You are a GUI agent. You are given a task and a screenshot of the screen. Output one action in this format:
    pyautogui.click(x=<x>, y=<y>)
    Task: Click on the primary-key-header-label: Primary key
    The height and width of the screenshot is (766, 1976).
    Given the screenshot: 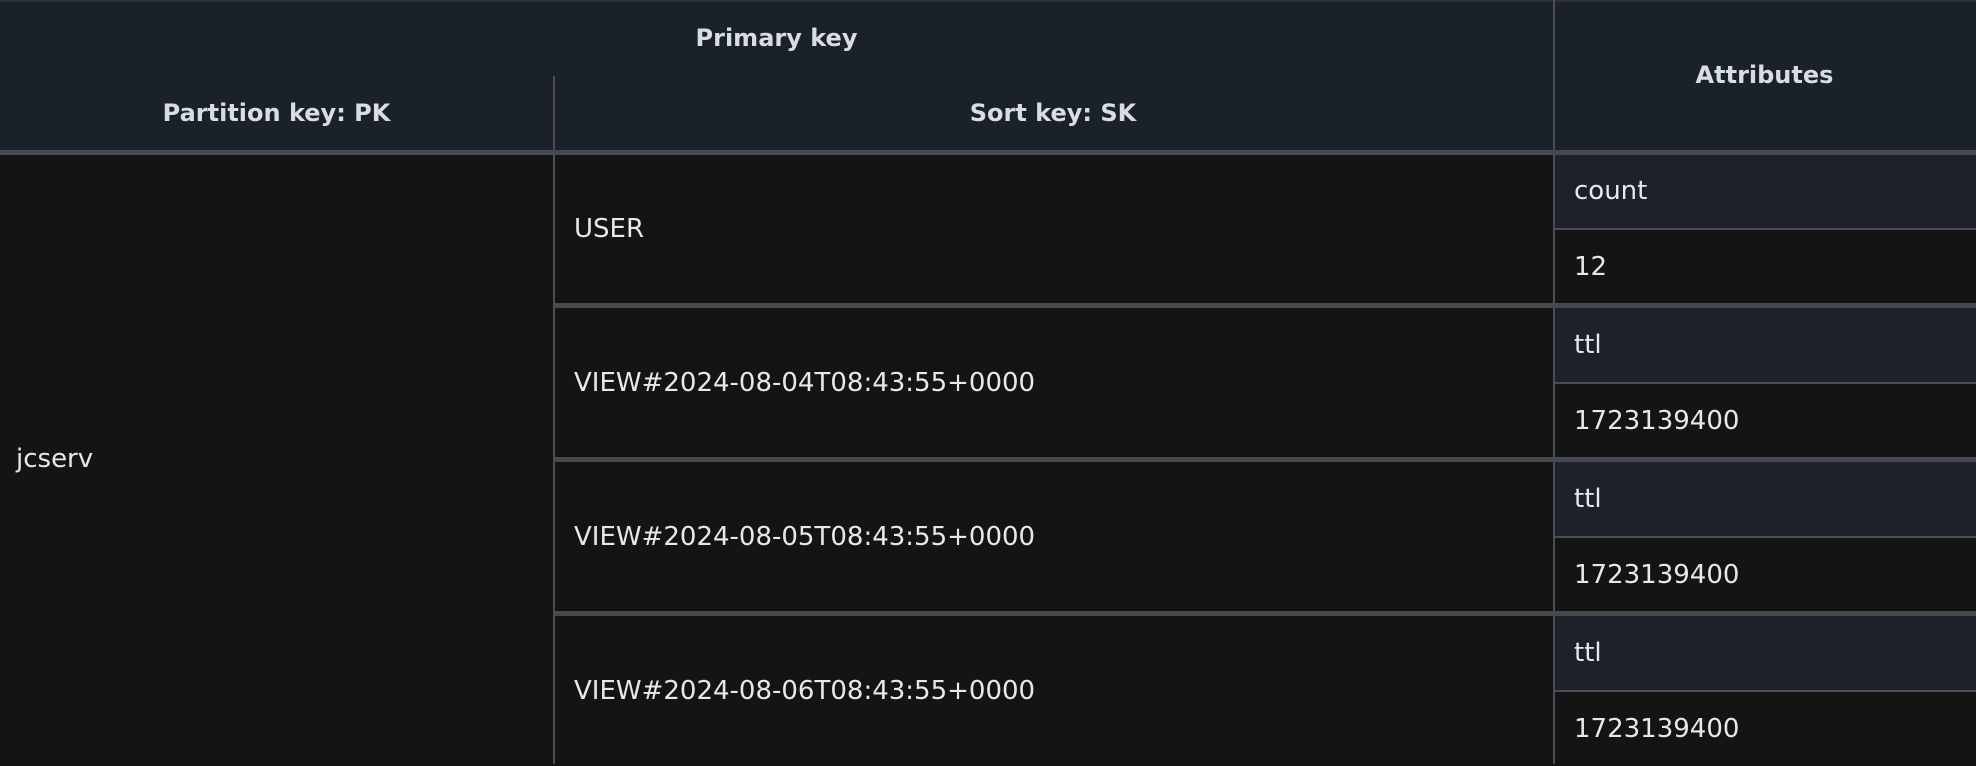 What is the action you would take?
    pyautogui.click(x=776, y=38)
    